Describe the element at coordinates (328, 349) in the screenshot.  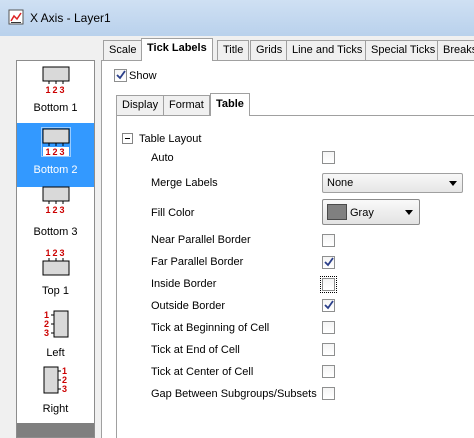
I see `tick-at-end-checkbox` at that location.